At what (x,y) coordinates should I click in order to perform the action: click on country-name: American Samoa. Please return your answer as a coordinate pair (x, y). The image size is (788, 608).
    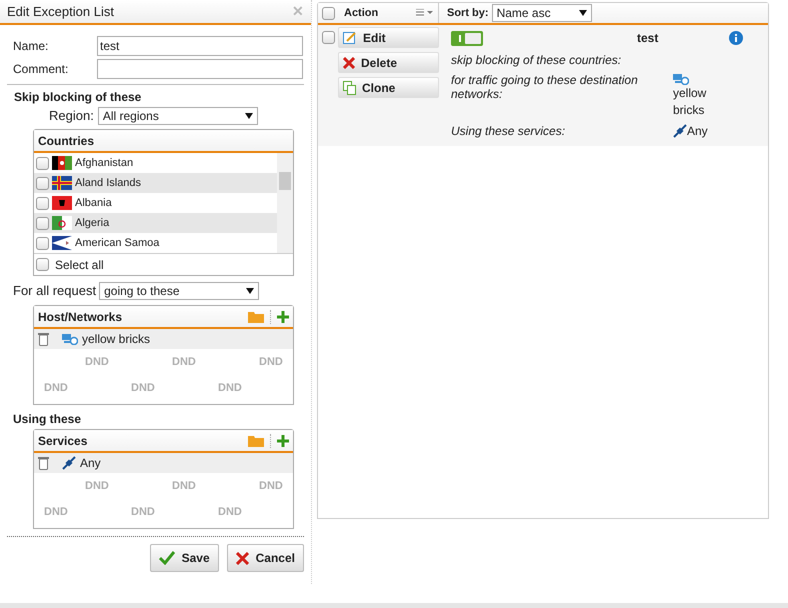
    Looking at the image, I should click on (117, 243).